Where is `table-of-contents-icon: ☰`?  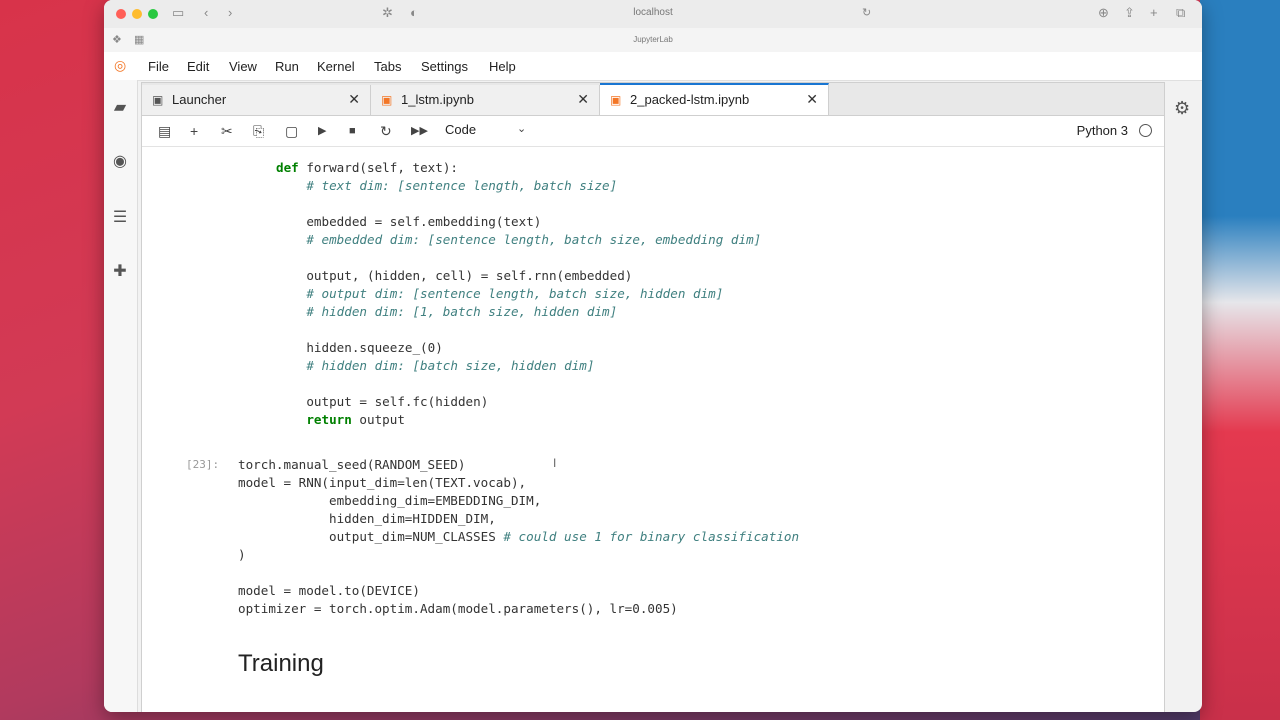
table-of-contents-icon: ☰ is located at coordinates (120, 218).